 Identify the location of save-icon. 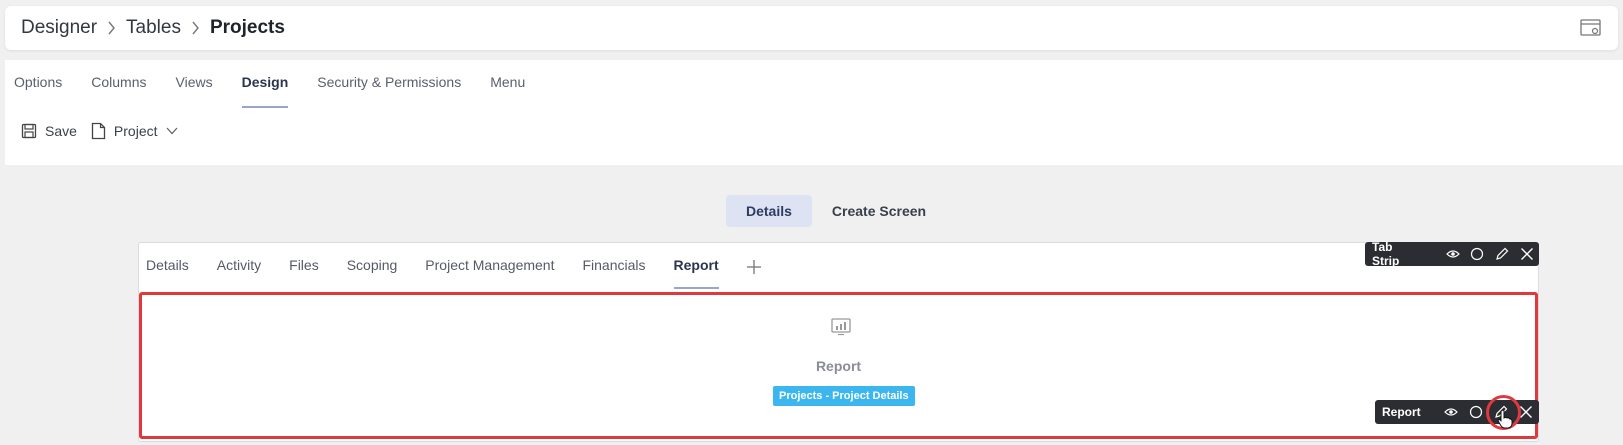
(29, 131).